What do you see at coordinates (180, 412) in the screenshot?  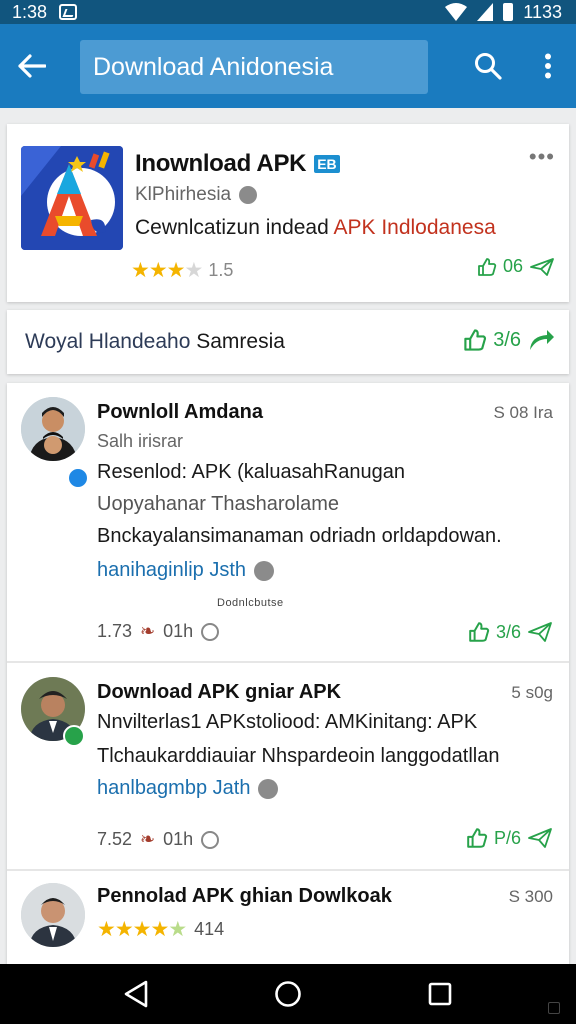 I see `post-author: Pownloll Amdana` at bounding box center [180, 412].